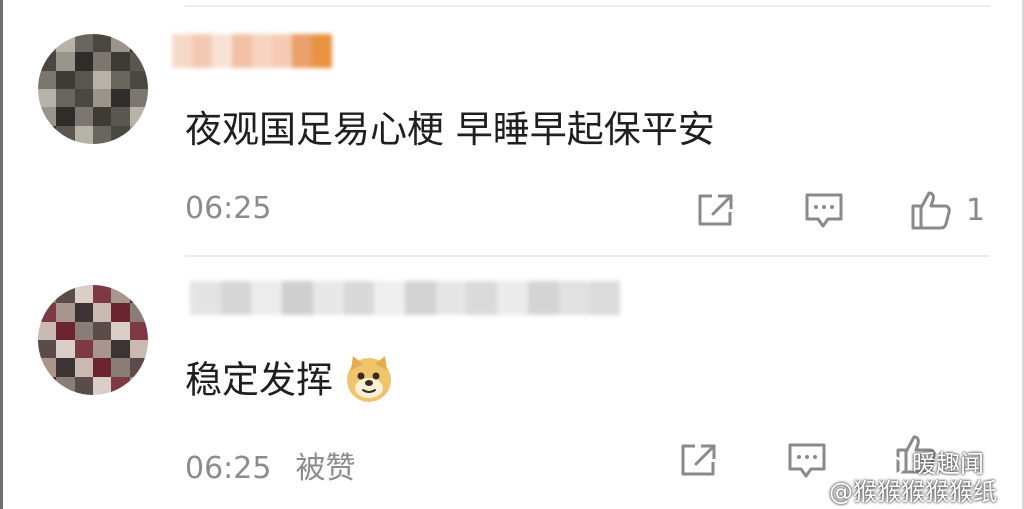  I want to click on comment-icon, so click(824, 210).